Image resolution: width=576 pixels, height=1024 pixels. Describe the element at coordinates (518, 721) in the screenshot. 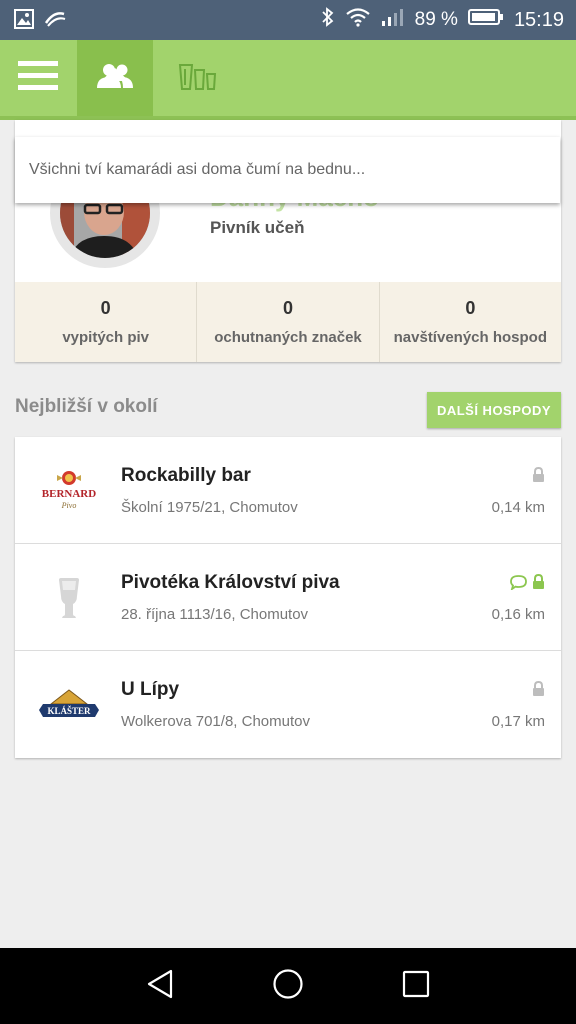

I see `pub-distance: 0,17 km` at that location.